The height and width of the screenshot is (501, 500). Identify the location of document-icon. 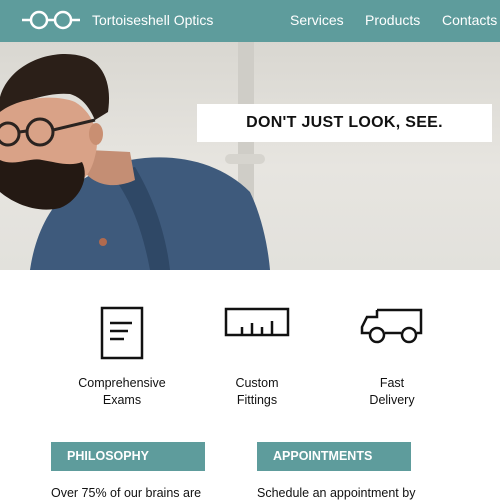
(122, 333).